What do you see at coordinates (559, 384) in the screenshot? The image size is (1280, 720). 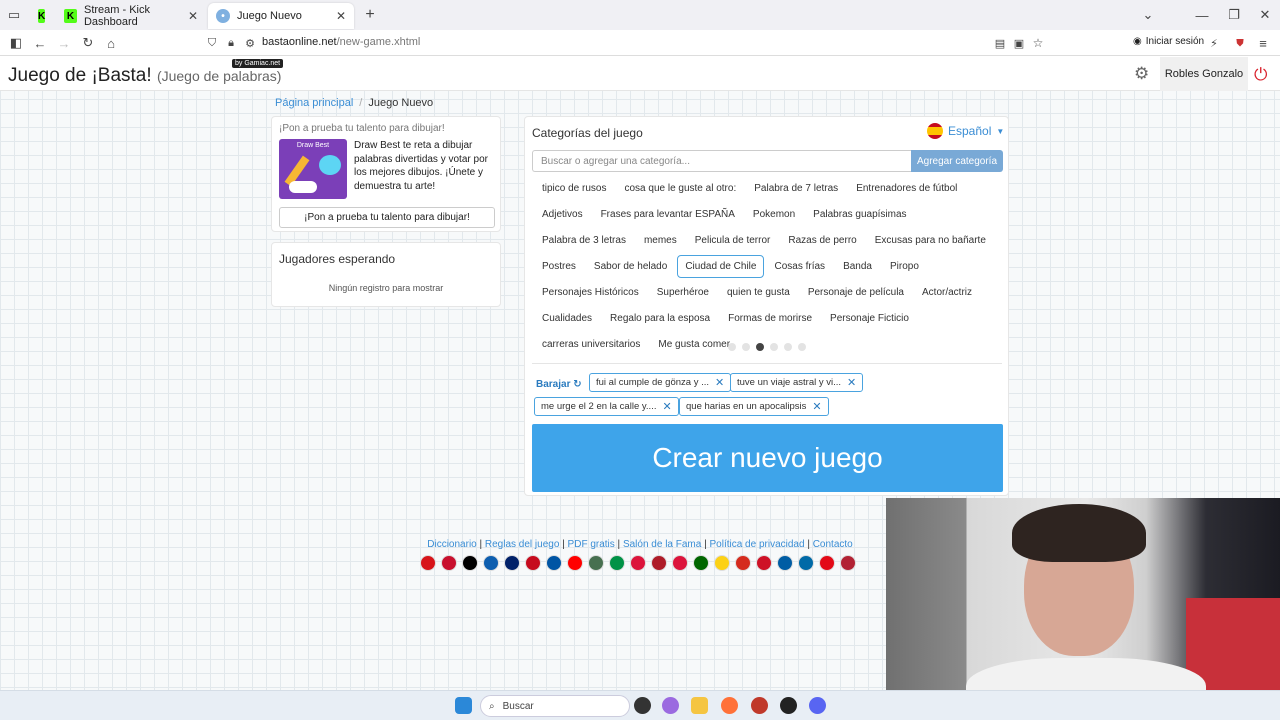 I see `shuffle-button: Barajar ↻` at bounding box center [559, 384].